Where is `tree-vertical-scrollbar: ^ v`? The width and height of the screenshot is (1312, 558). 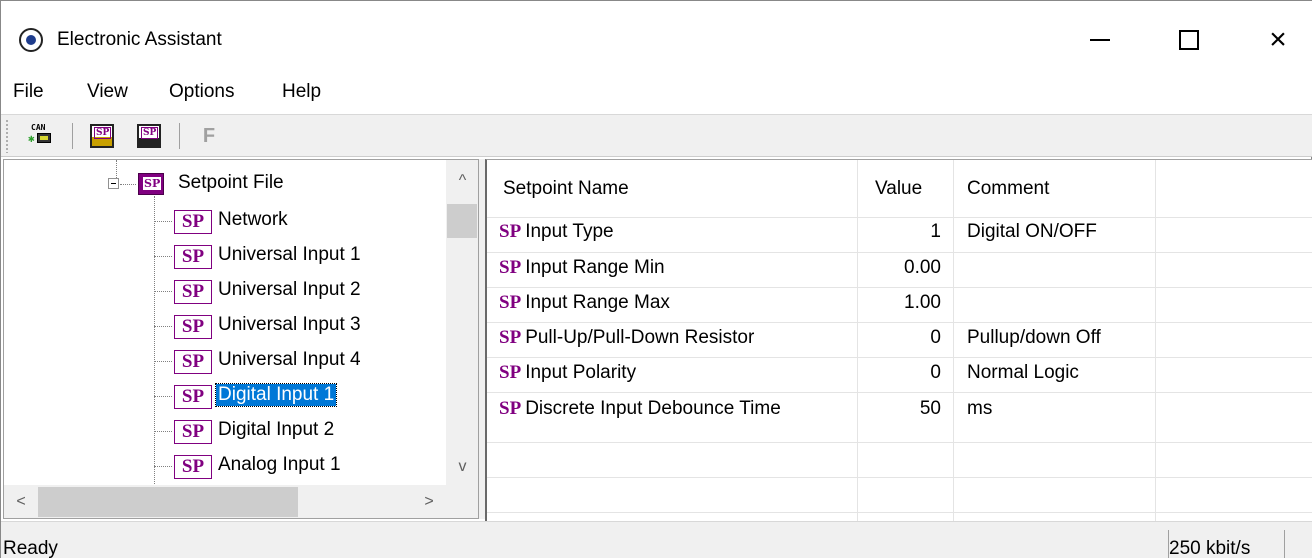 tree-vertical-scrollbar: ^ v is located at coordinates (462, 322).